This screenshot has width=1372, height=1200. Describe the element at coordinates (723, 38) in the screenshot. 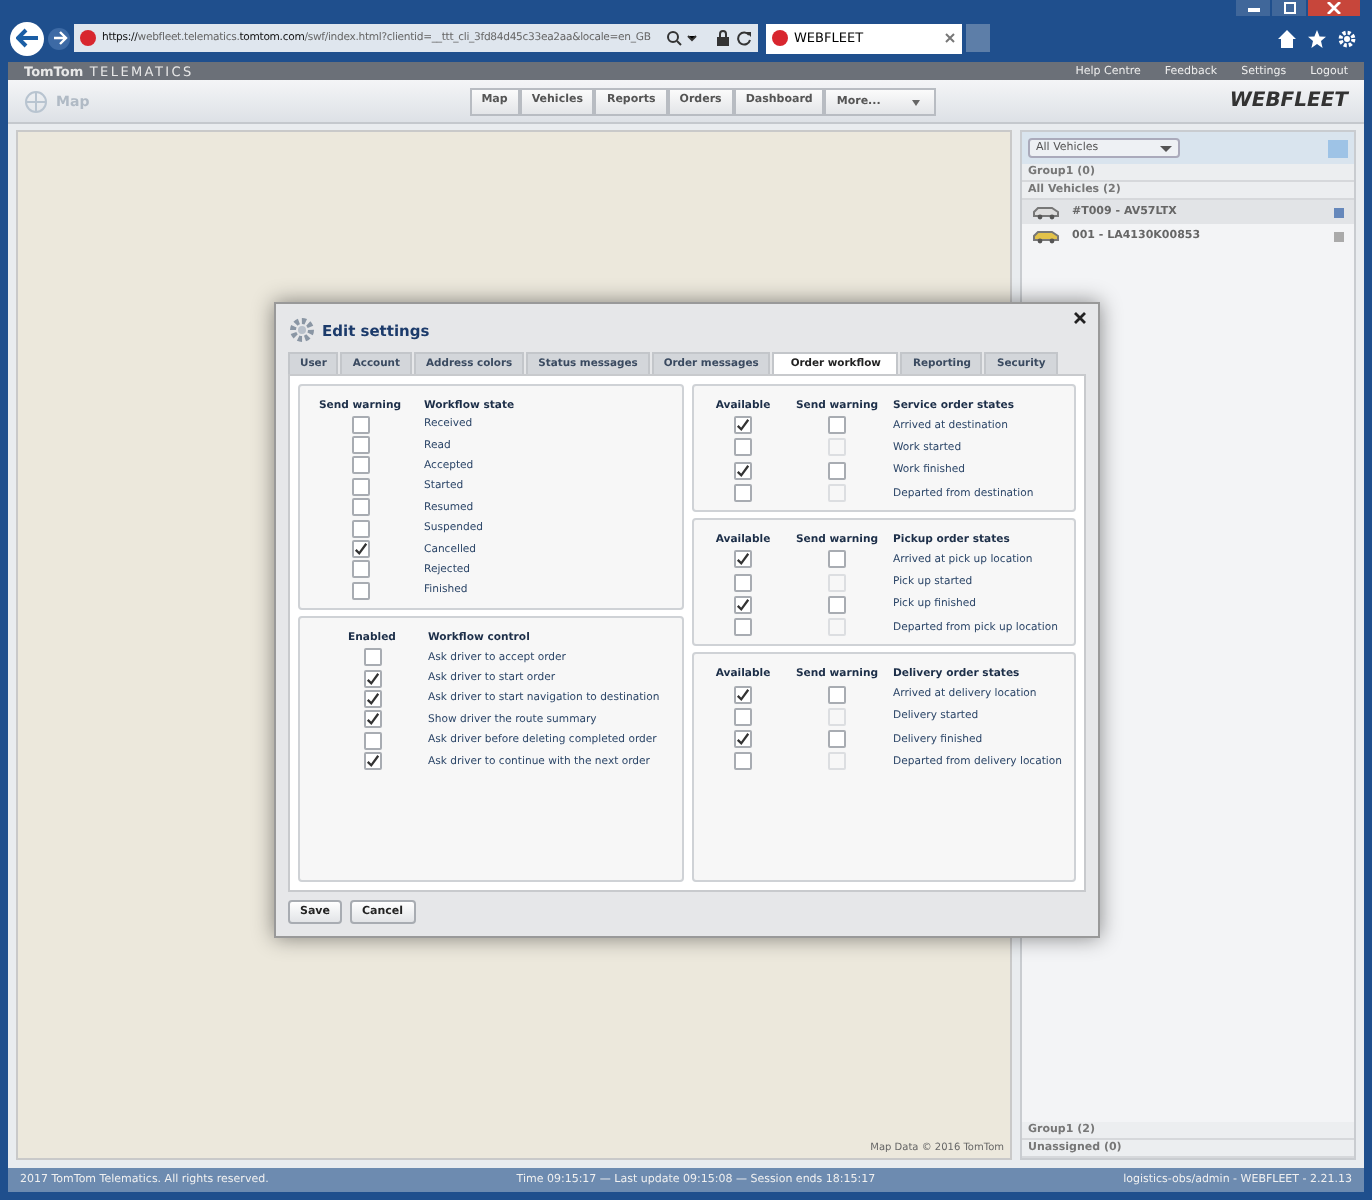

I see `lock-icon` at that location.